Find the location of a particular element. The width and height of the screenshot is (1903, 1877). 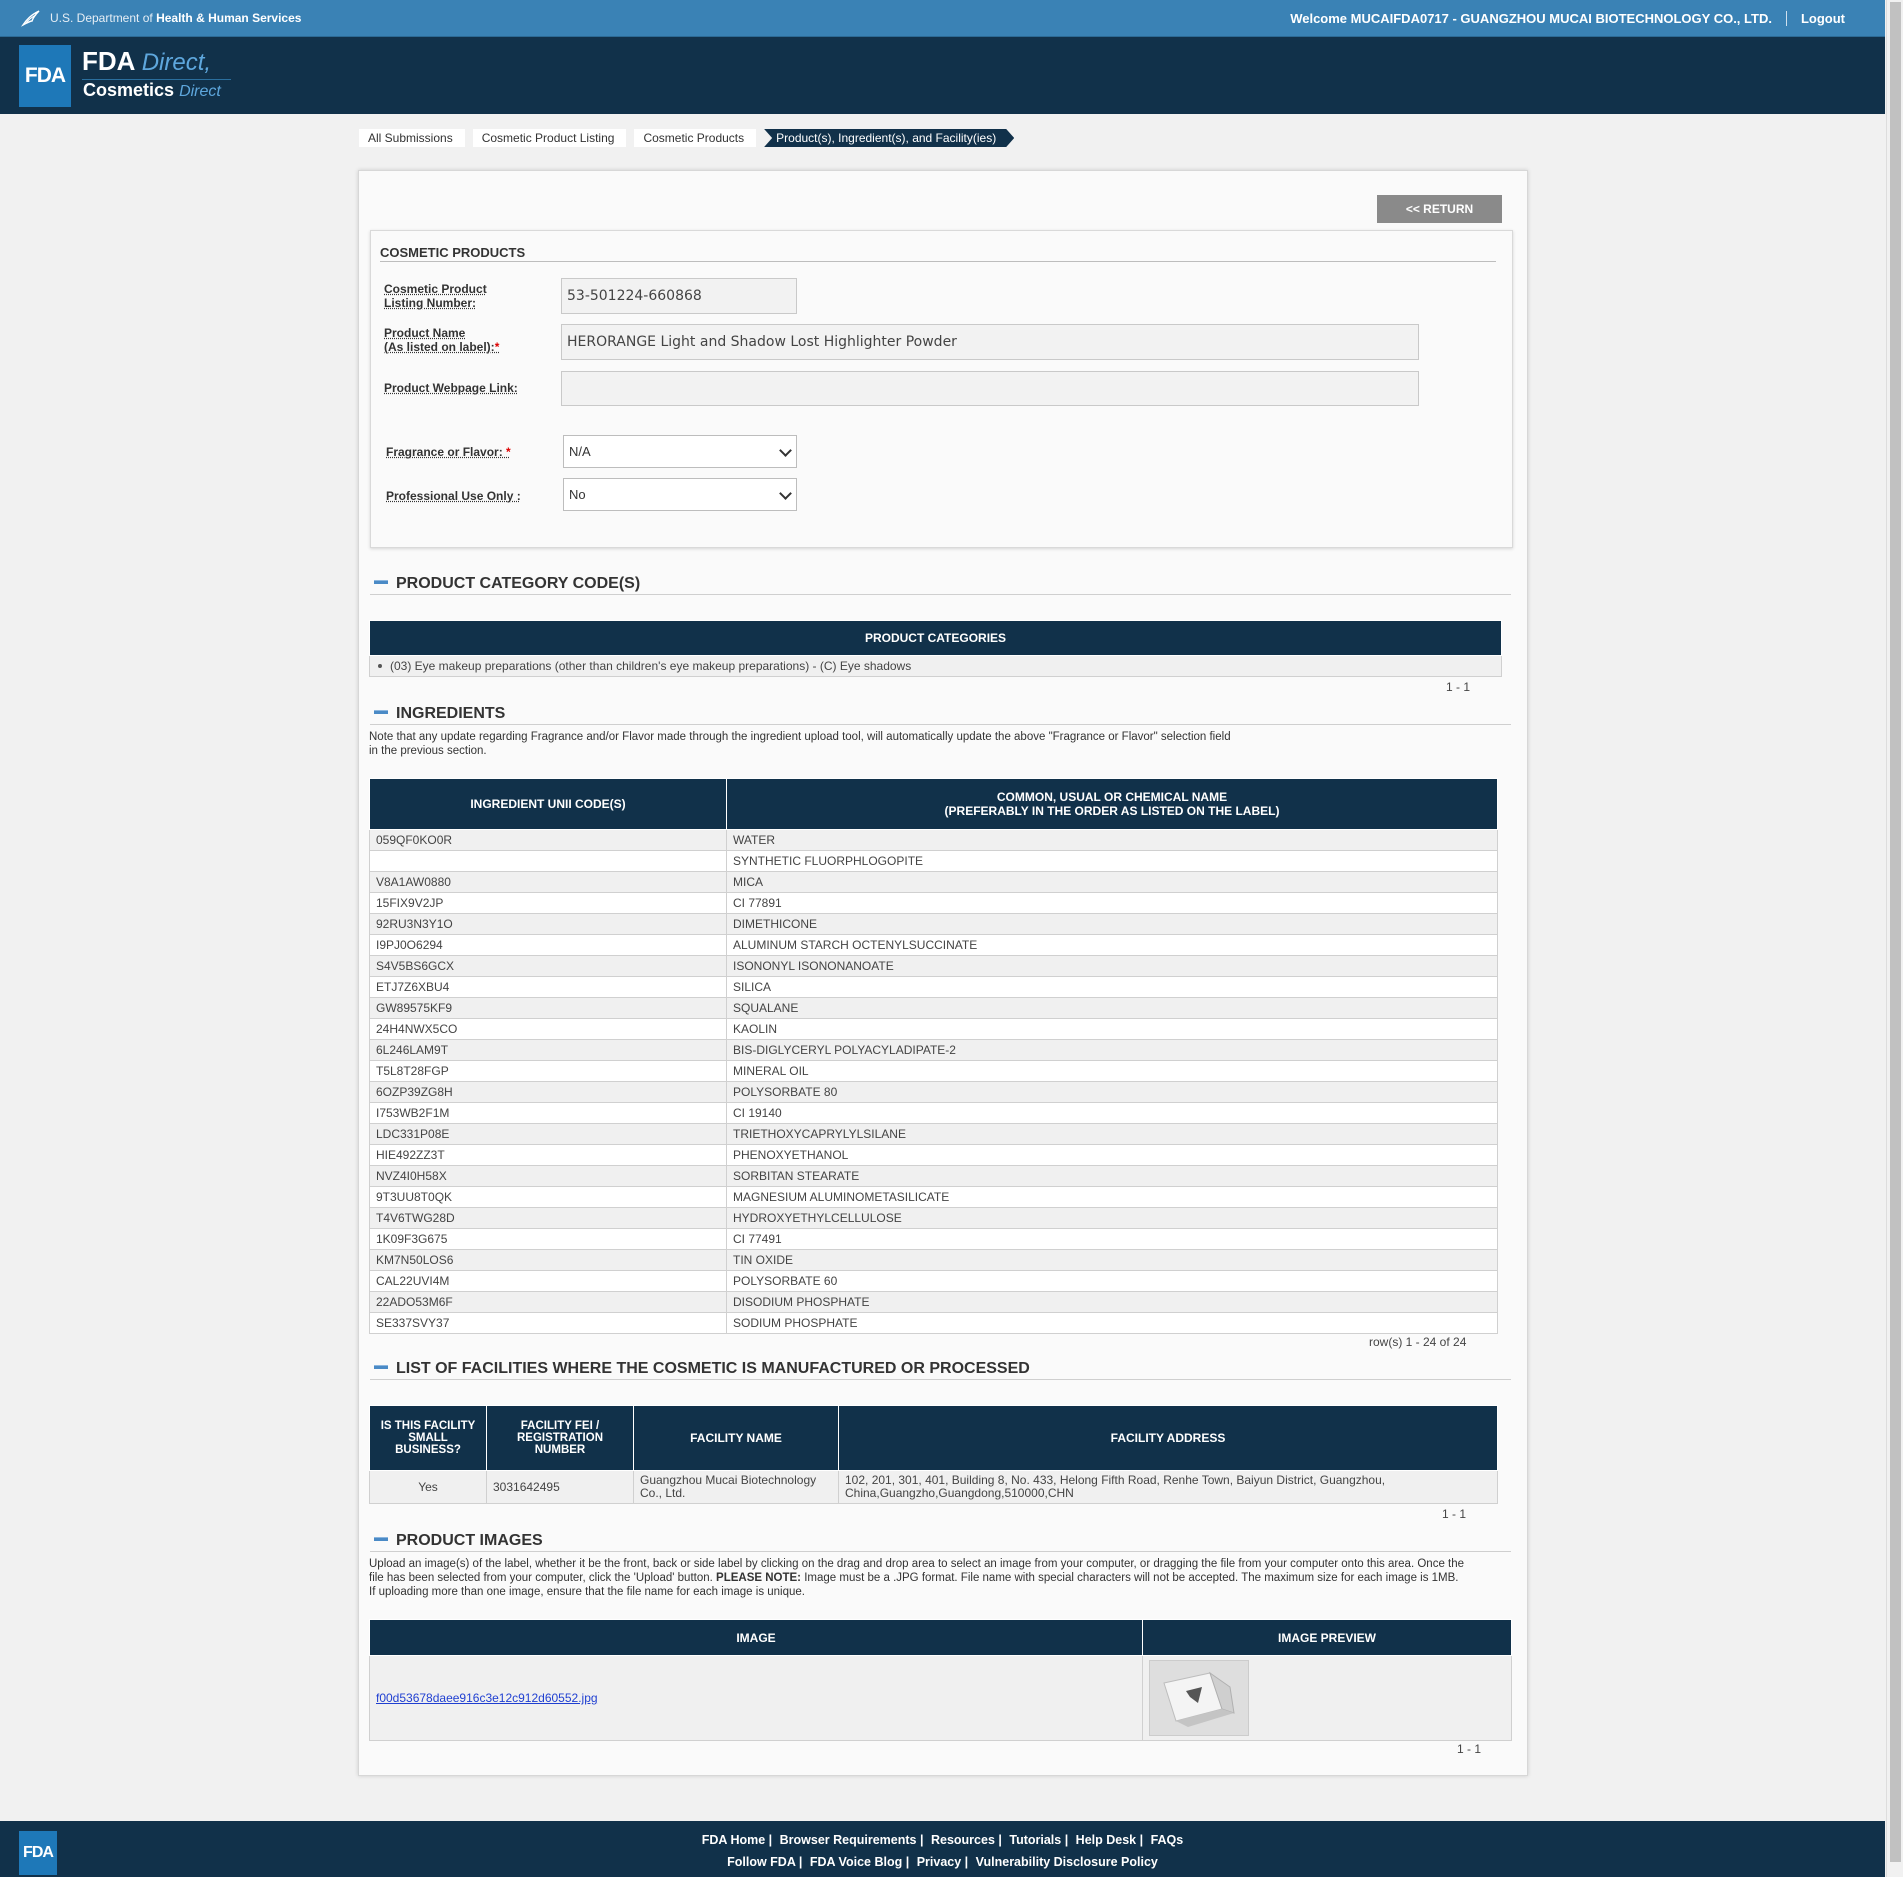

ingredient-code-cell: LDC331P08E is located at coordinates (548, 1134).